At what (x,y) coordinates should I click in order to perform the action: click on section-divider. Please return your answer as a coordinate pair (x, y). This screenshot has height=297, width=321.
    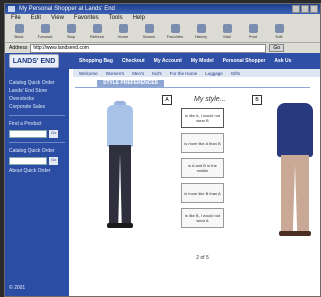
    Looking at the image, I should click on (192, 87).